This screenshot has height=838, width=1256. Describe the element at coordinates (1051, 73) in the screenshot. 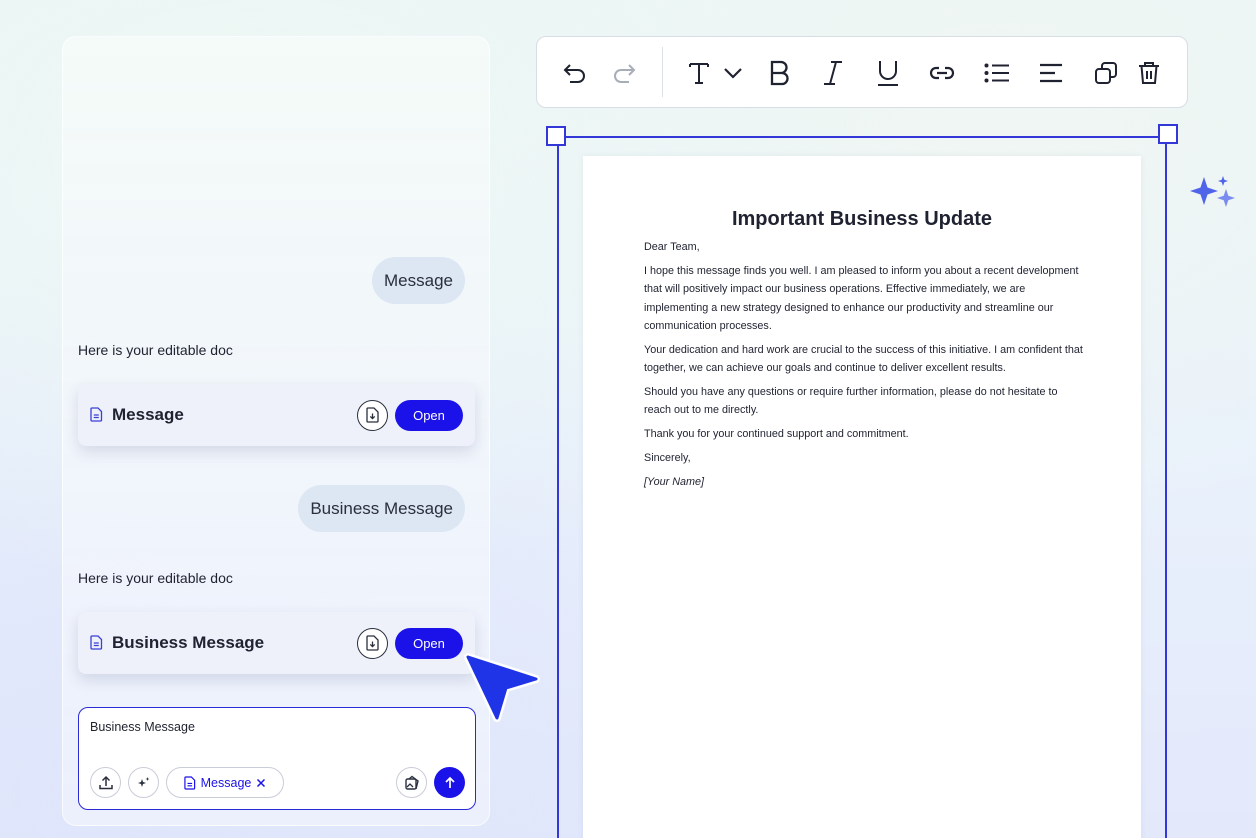

I see `align-left-icon` at that location.